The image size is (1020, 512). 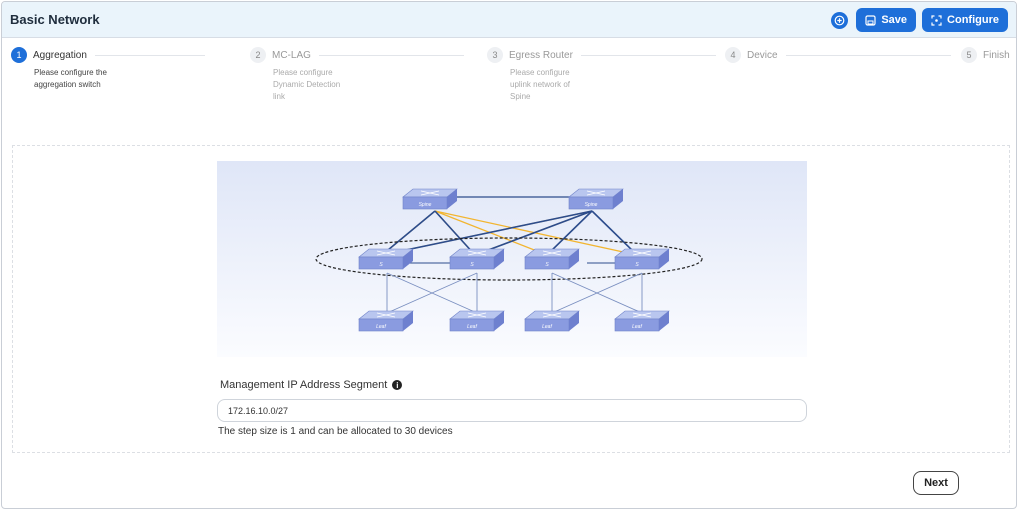 I want to click on step-description: Please configure the aggregation switch, so click(x=137, y=79).